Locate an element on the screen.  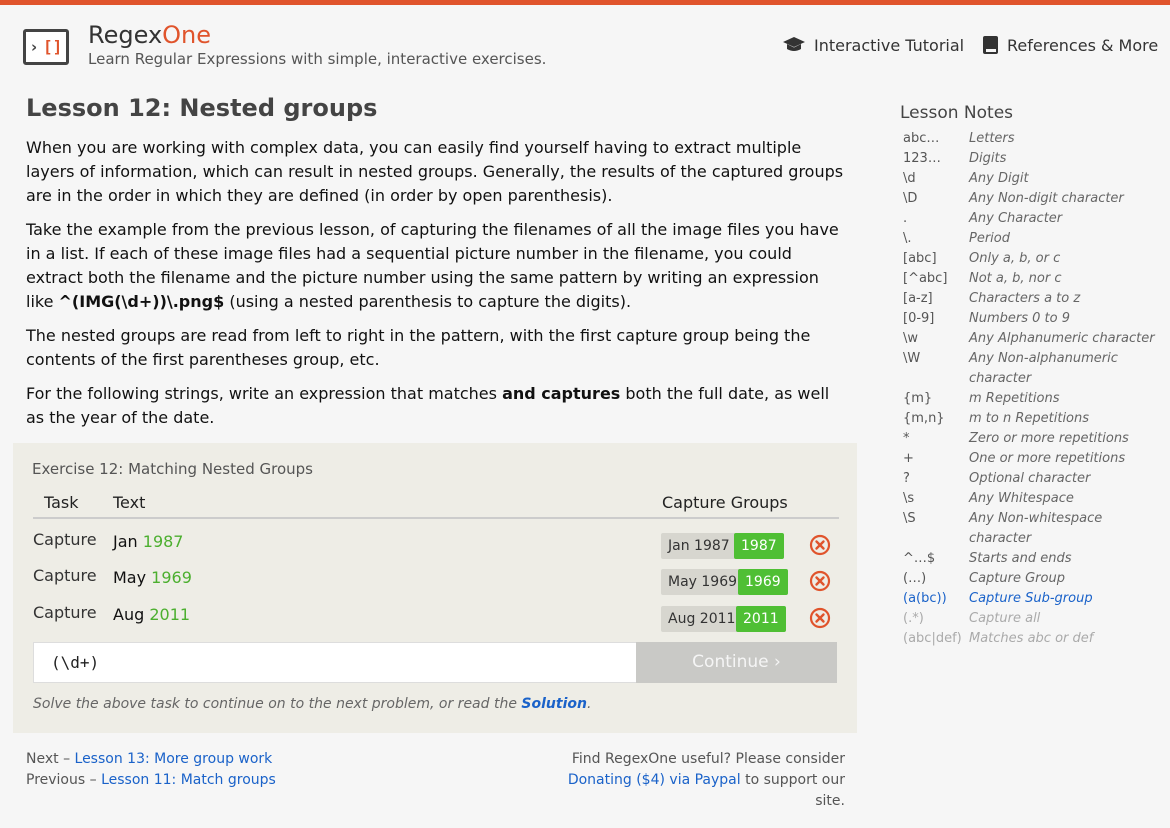
row-text: May 1969 is located at coordinates (152, 577).